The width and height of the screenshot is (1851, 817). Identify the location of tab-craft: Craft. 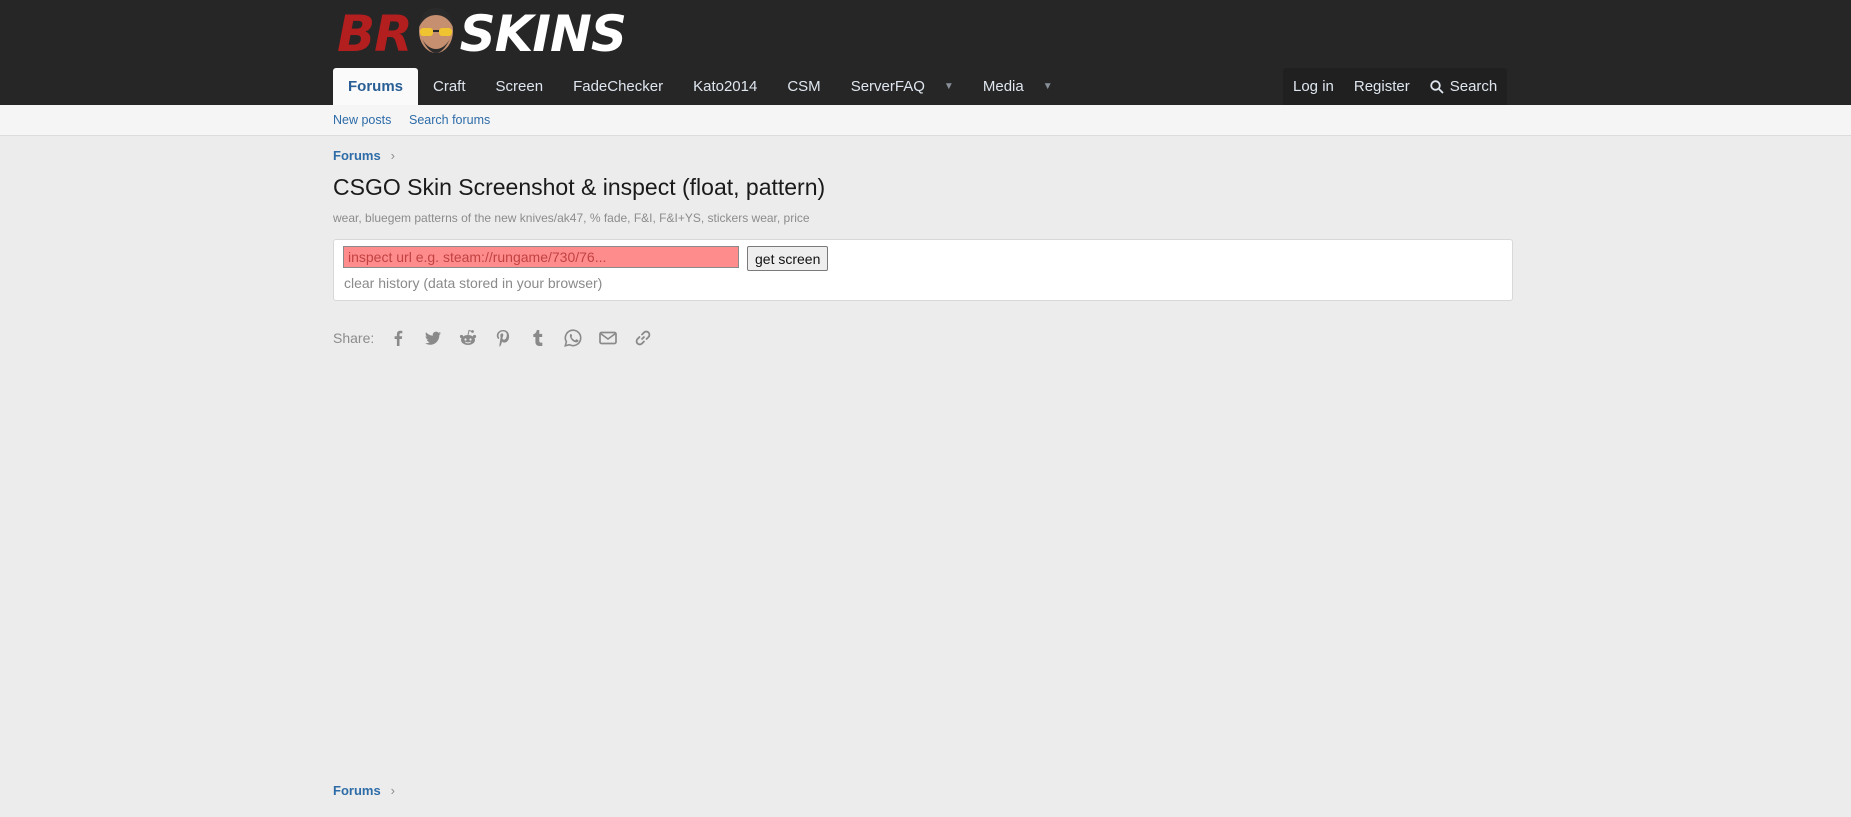
(449, 86).